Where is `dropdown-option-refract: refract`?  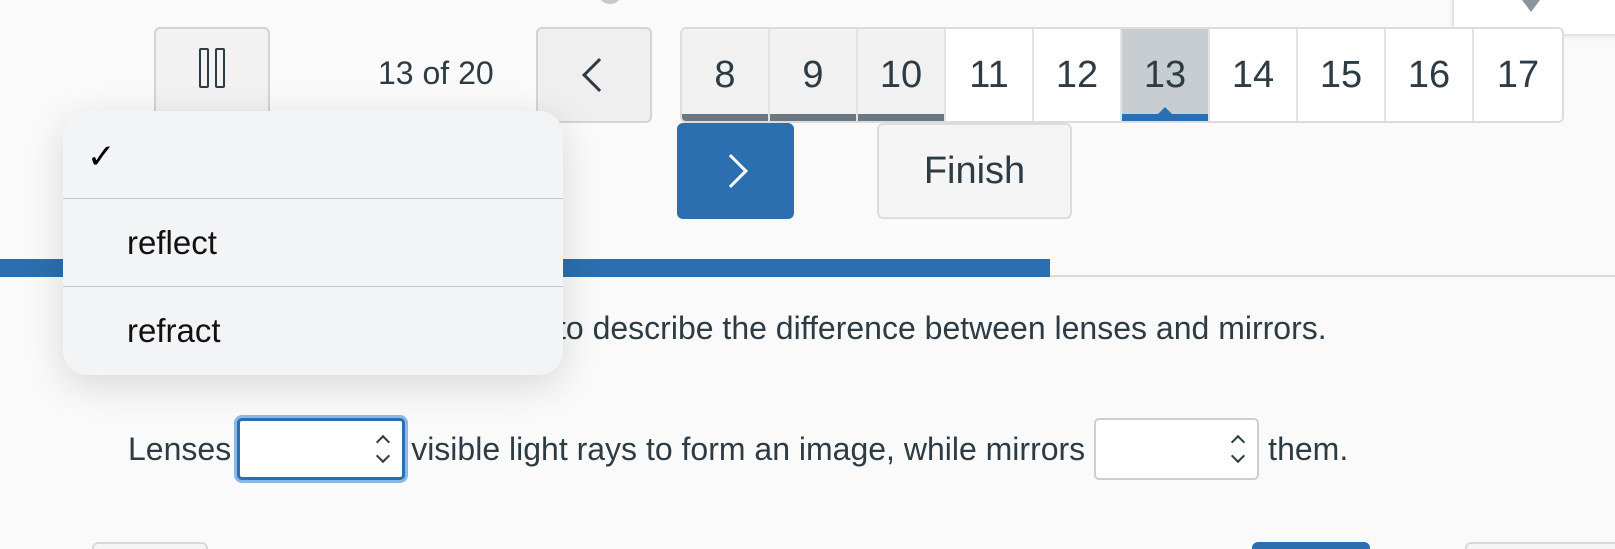 dropdown-option-refract: refract is located at coordinates (313, 331).